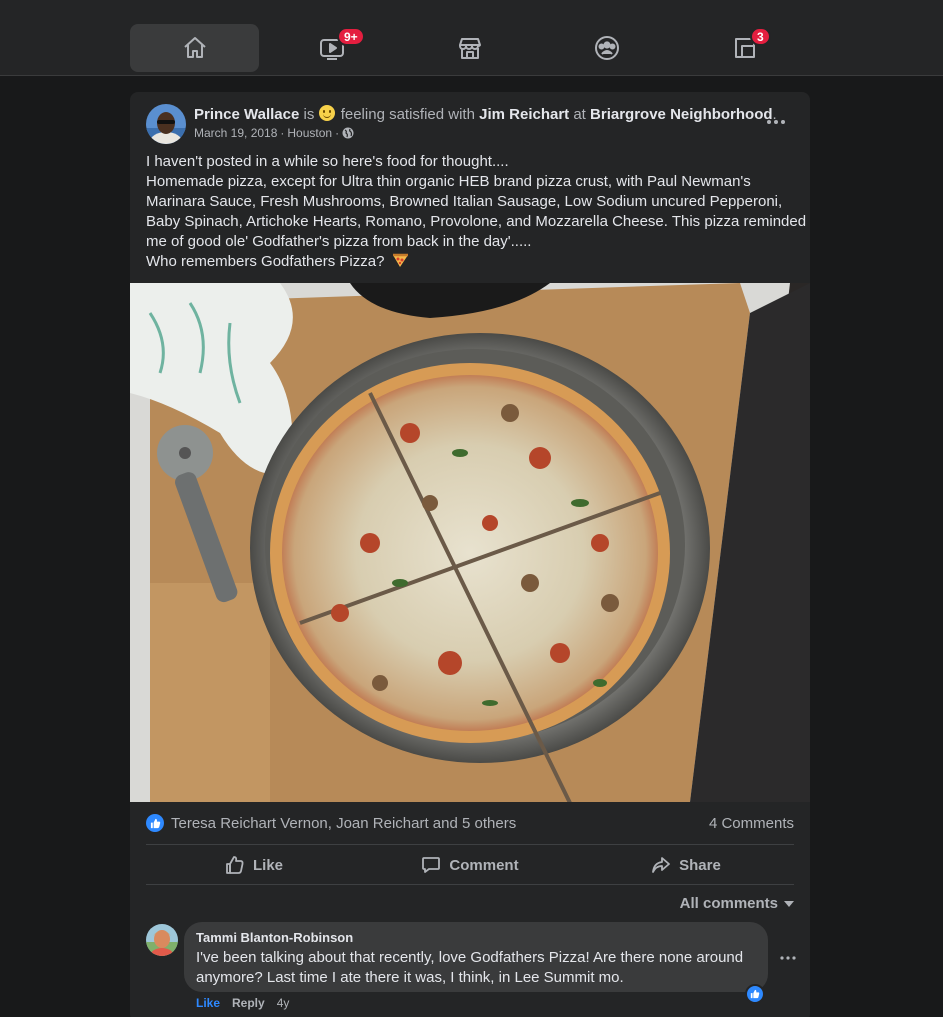  I want to click on top-navigation-bar: 9+ 3, so click(471, 38).